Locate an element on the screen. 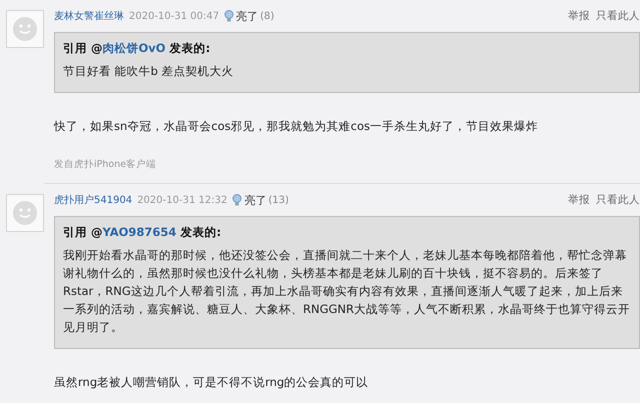 The width and height of the screenshot is (640, 403). username-link: 虎扑用户541904 is located at coordinates (93, 200).